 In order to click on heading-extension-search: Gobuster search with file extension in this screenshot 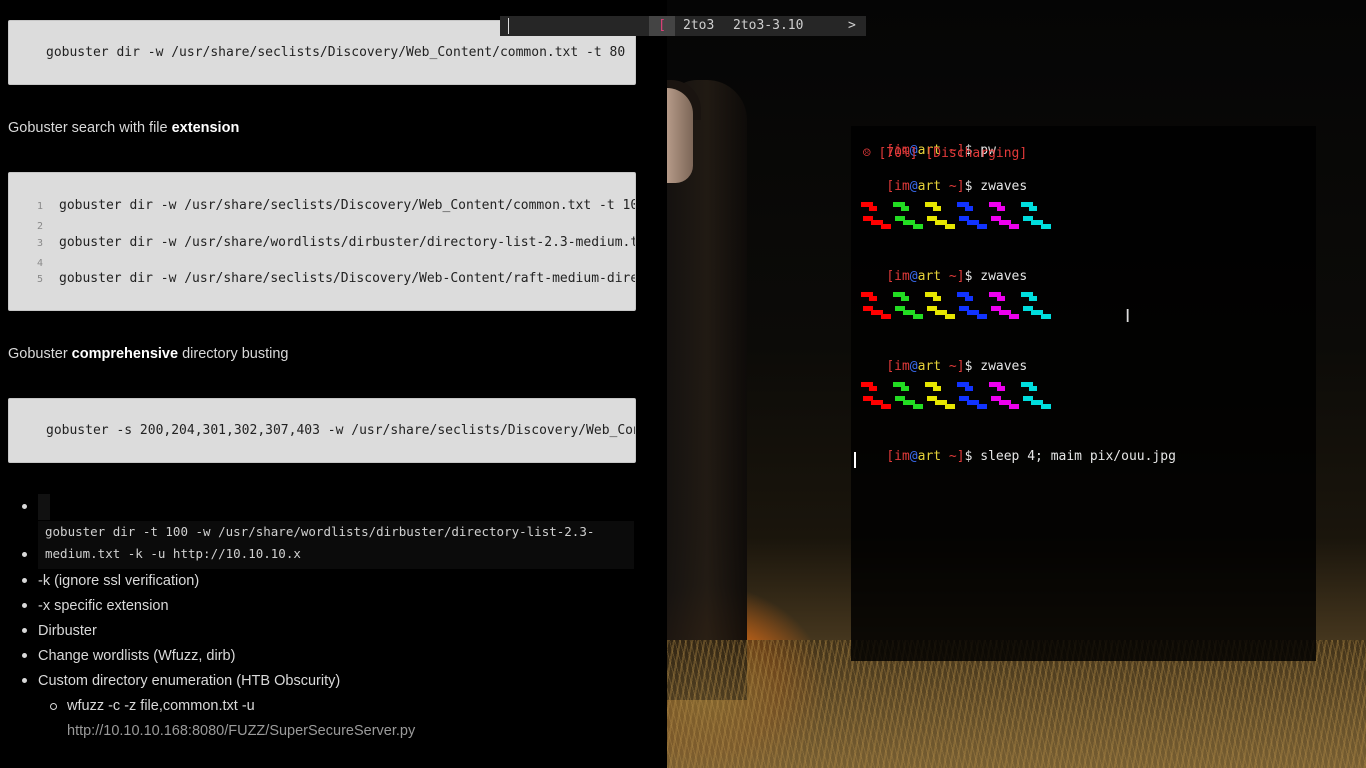, I will do `click(123, 128)`.